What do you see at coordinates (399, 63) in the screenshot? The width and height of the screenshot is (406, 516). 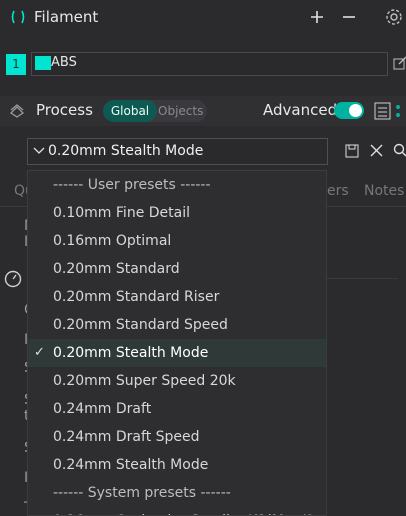 I see `edit-icon` at bounding box center [399, 63].